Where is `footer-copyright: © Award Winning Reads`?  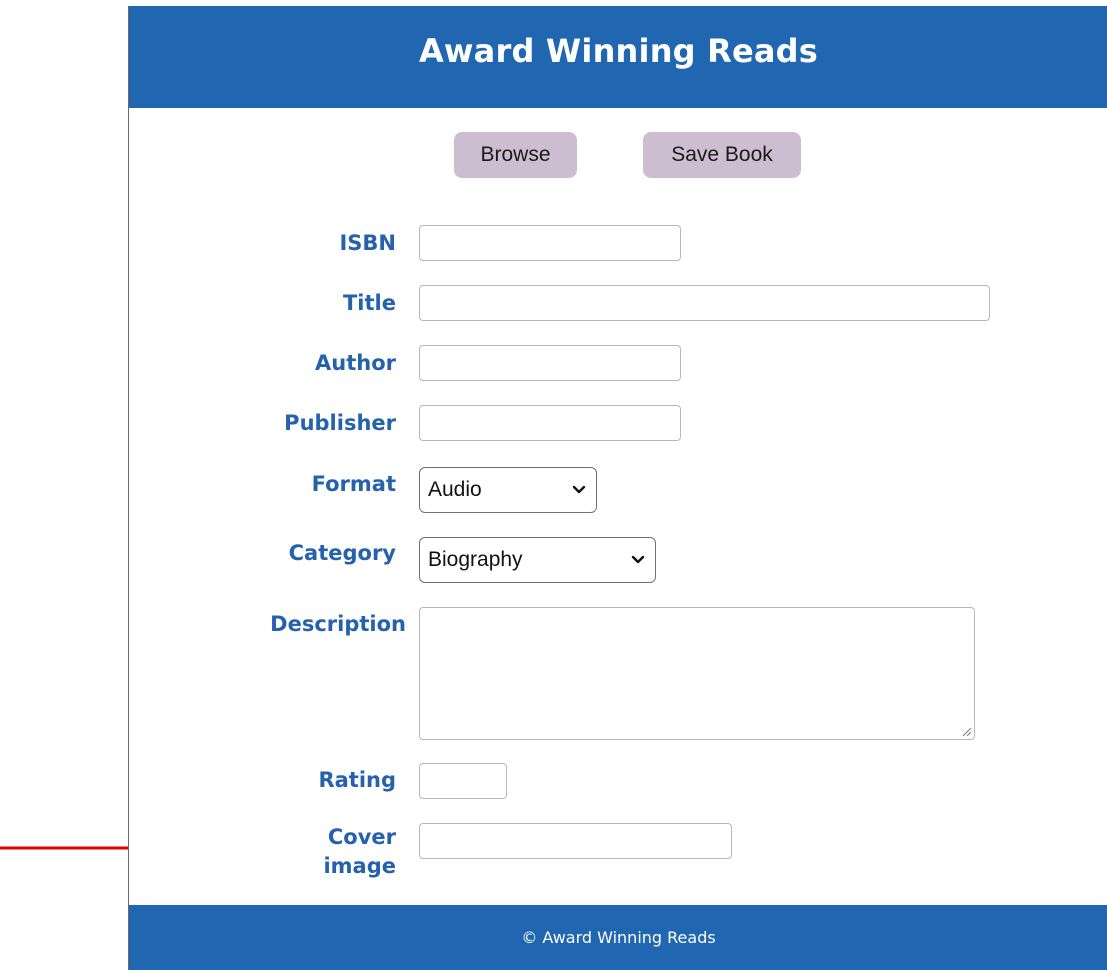 footer-copyright: © Award Winning Reads is located at coordinates (618, 937).